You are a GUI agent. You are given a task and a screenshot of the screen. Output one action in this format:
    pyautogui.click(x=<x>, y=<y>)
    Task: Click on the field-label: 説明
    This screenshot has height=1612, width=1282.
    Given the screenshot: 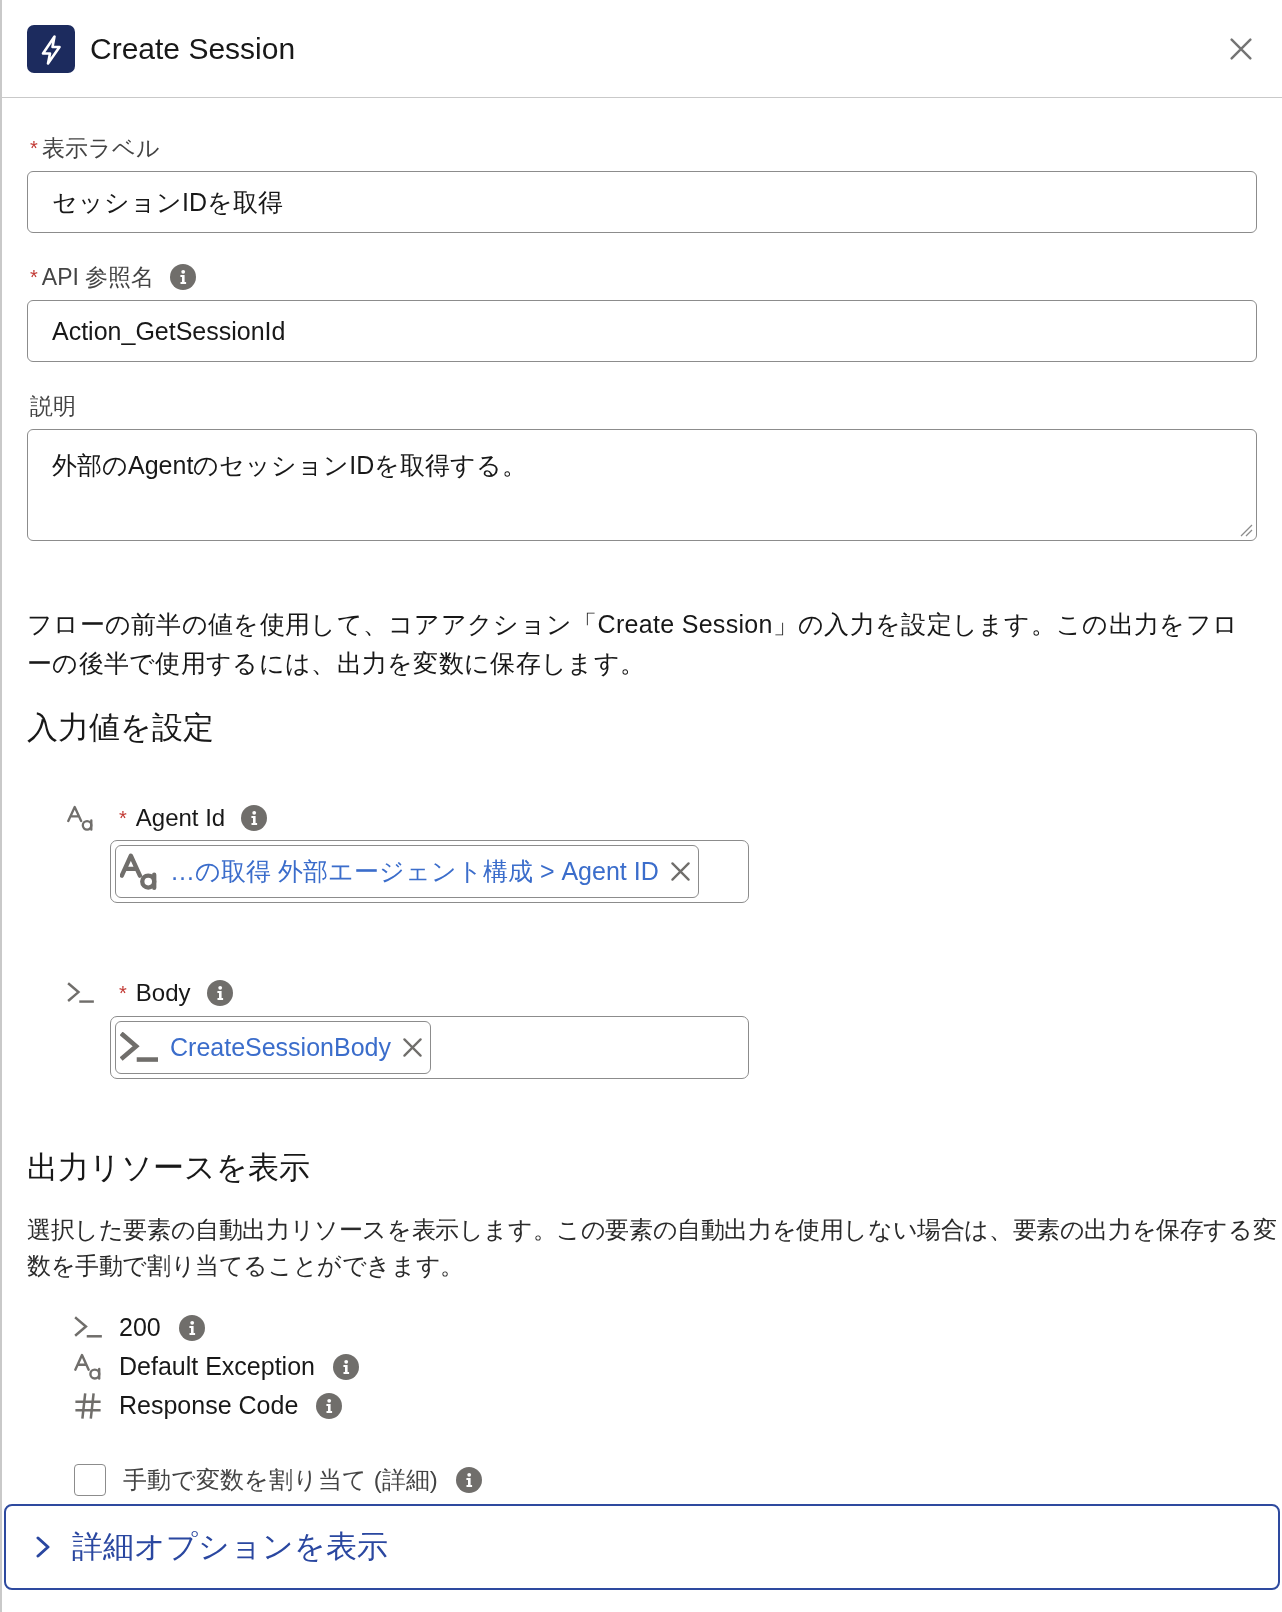 What is the action you would take?
    pyautogui.click(x=53, y=406)
    